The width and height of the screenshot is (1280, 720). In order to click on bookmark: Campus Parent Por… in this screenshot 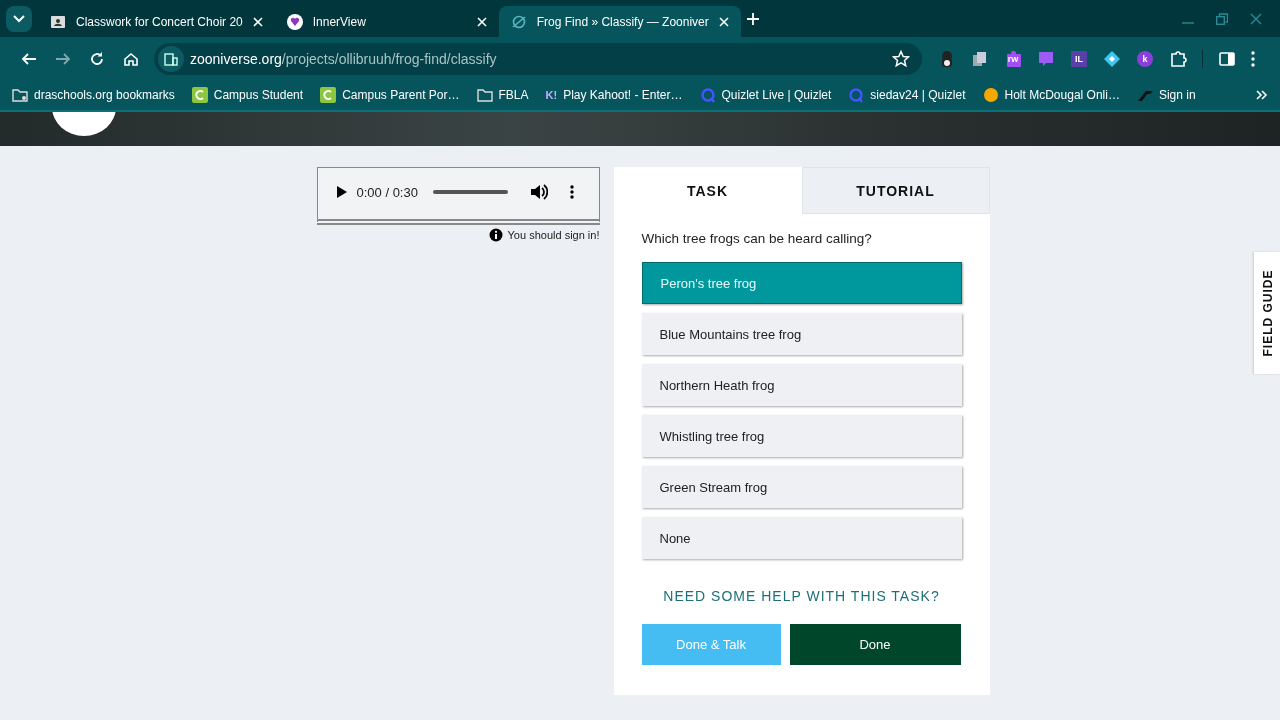, I will do `click(390, 95)`.